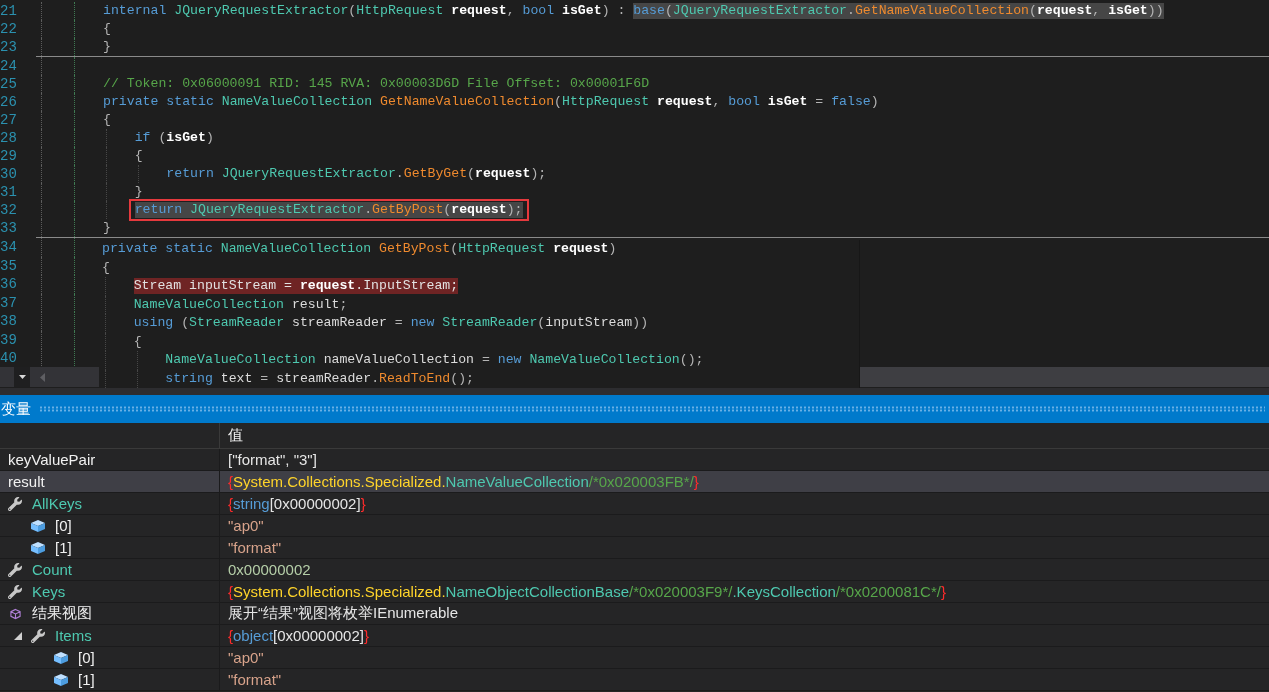 This screenshot has height=692, width=1269. Describe the element at coordinates (42, 377) in the screenshot. I see `left-arrow-icon` at that location.